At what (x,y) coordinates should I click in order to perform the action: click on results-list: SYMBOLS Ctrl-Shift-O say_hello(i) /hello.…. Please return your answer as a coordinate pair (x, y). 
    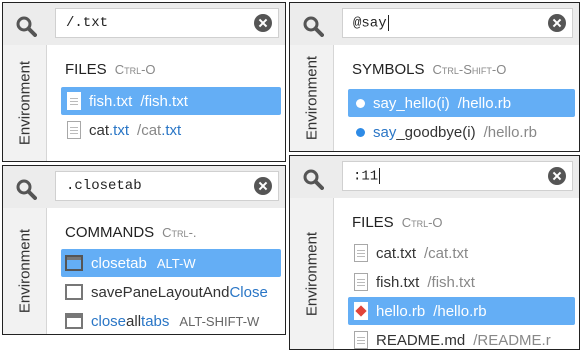
    Looking at the image, I should click on (456, 98).